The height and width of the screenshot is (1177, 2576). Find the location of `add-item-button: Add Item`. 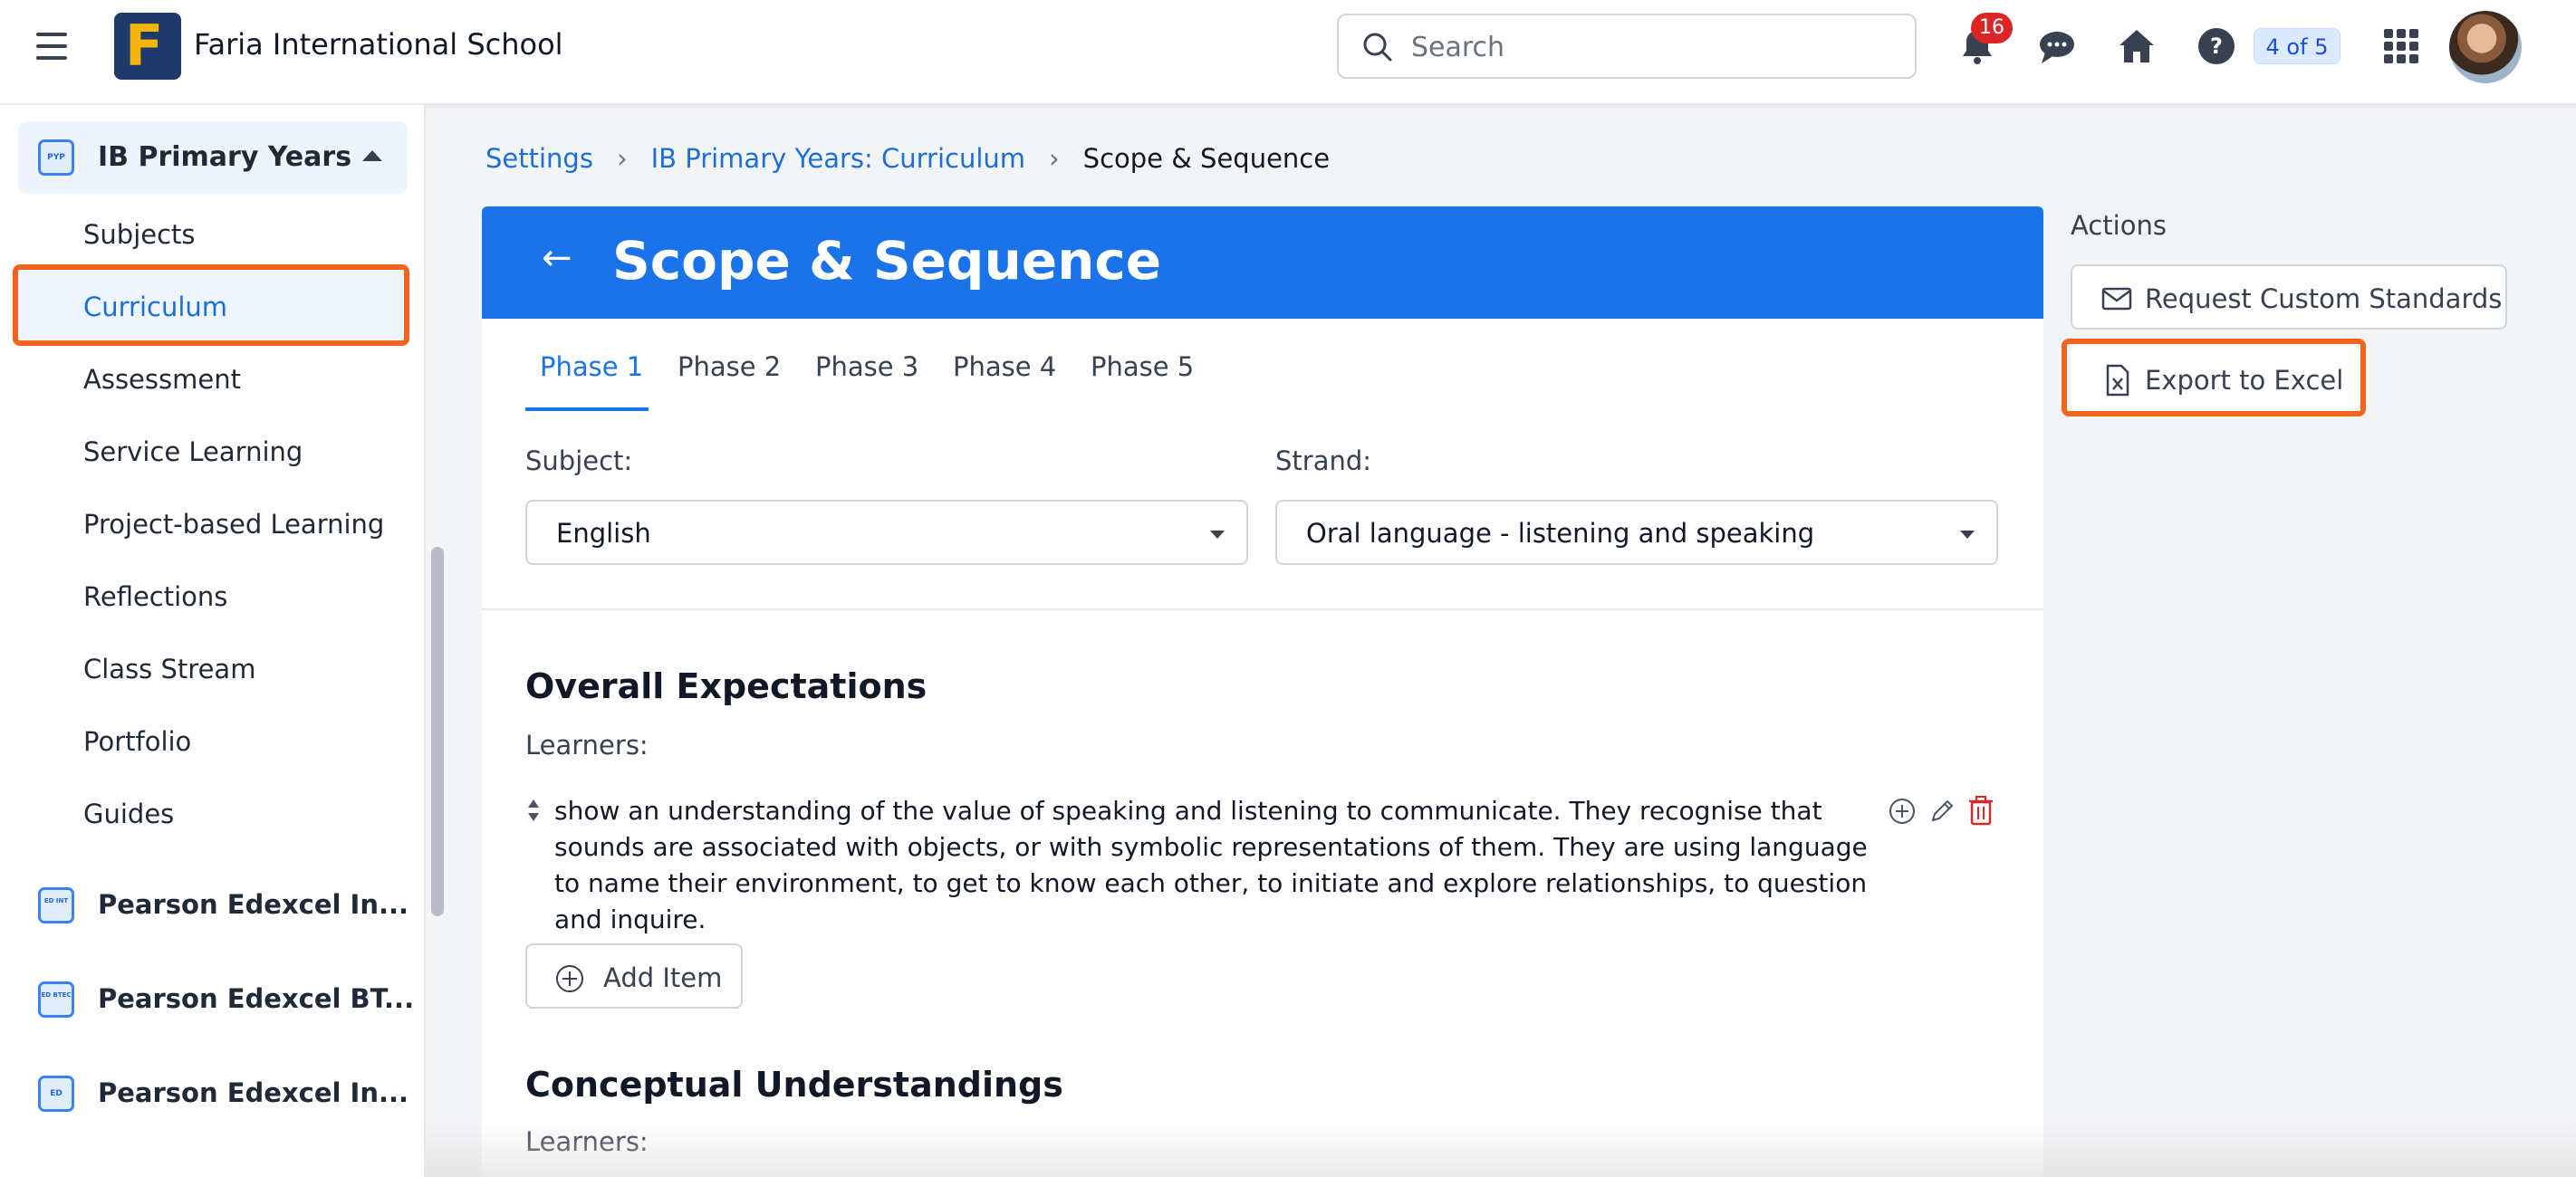

add-item-button: Add Item is located at coordinates (634, 976).